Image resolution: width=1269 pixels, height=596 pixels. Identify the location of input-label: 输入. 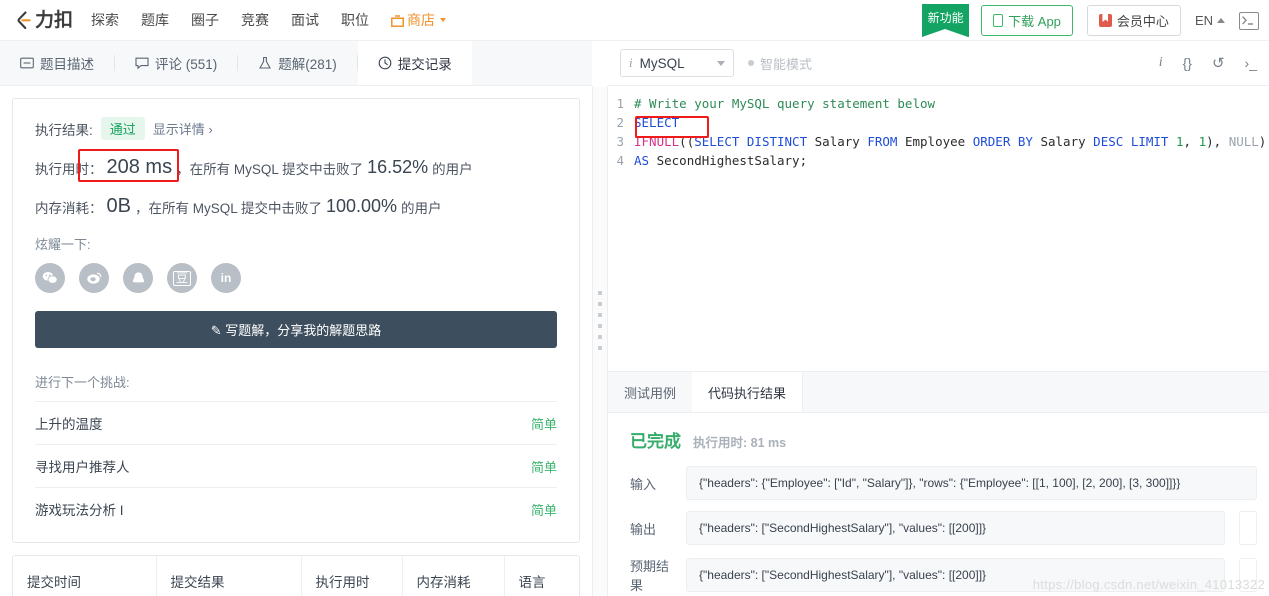
(643, 484).